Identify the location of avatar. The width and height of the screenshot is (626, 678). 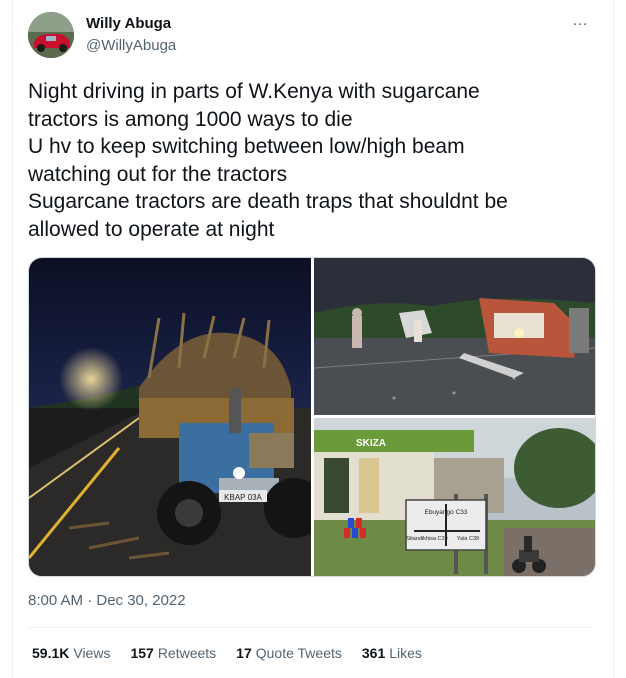
(51, 35).